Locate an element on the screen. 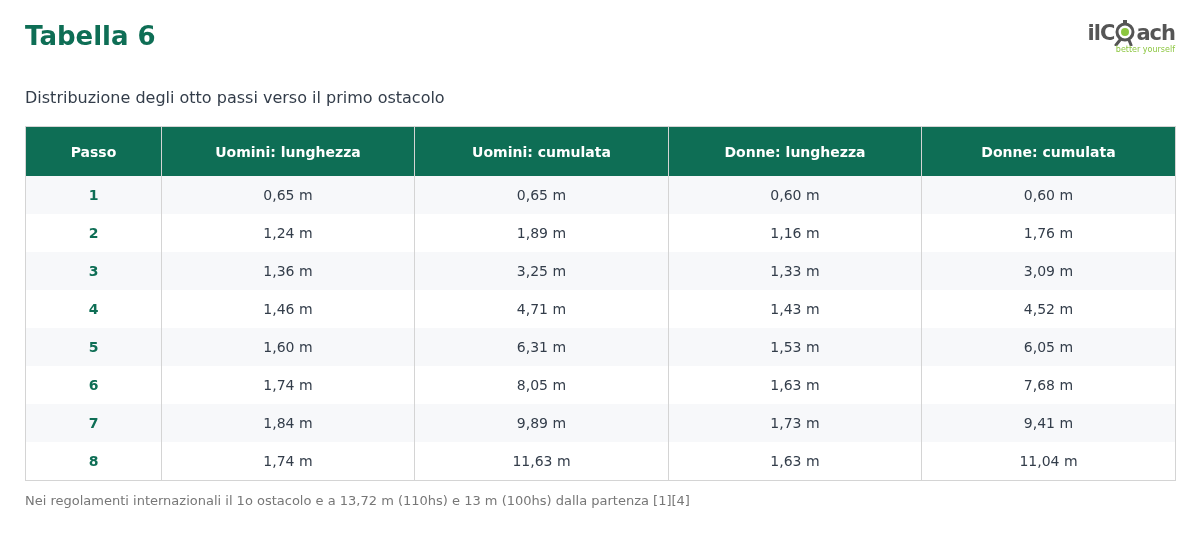  column-header: Uomini: cumulata is located at coordinates (541, 151).